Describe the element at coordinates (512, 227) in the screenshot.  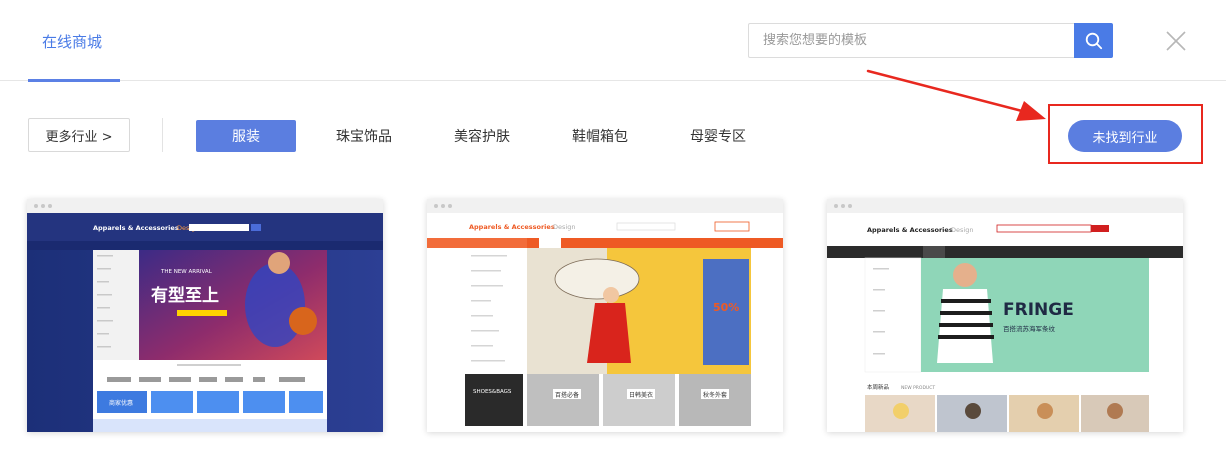
I see `card2-logo: Apparels & Accessories` at that location.